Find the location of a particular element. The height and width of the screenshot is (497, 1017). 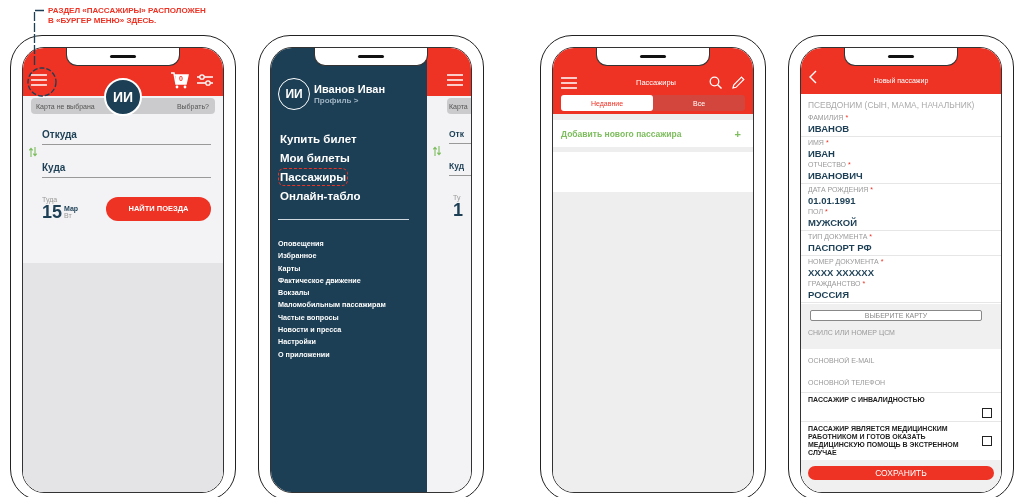

filter-button is located at coordinates (205, 80).